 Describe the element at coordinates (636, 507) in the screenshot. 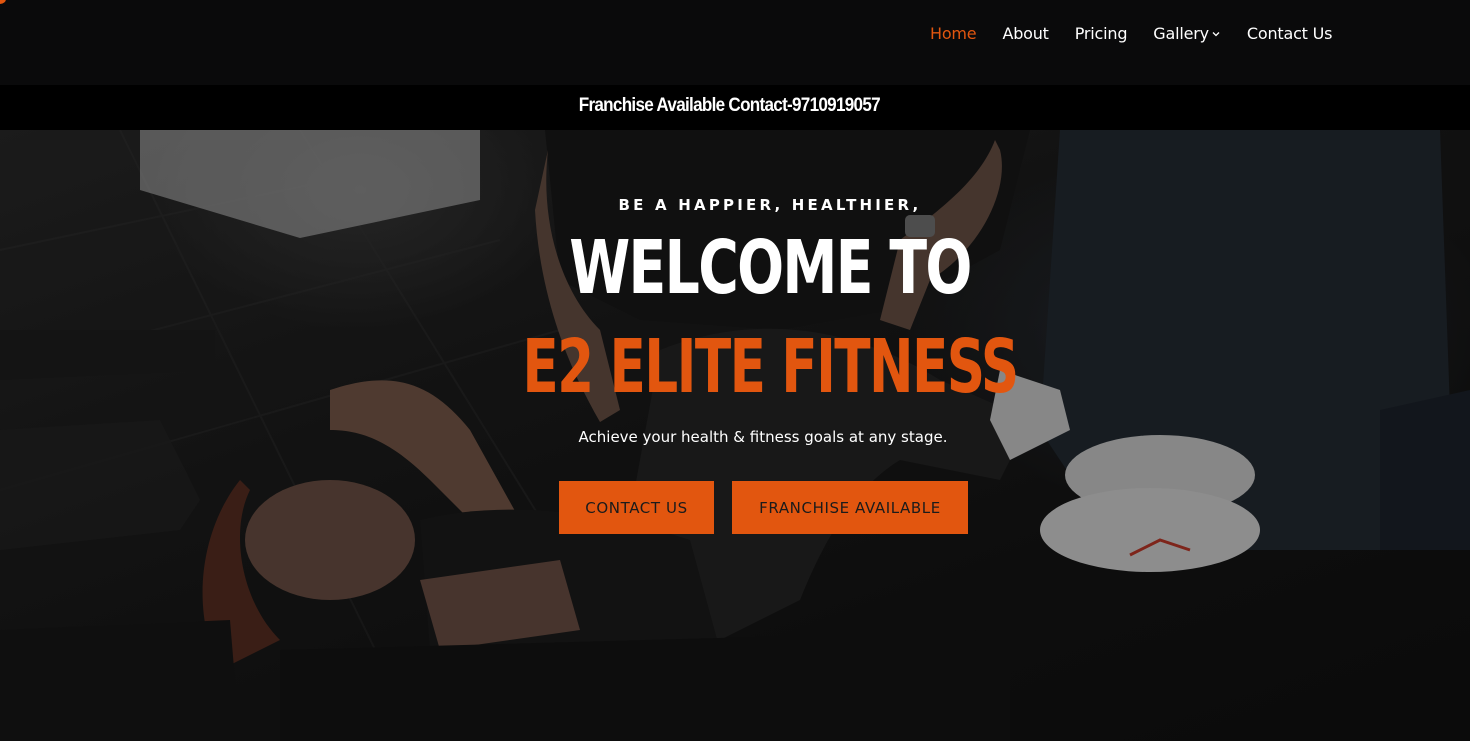

I see `contact-us-button: CONTACT US` at that location.